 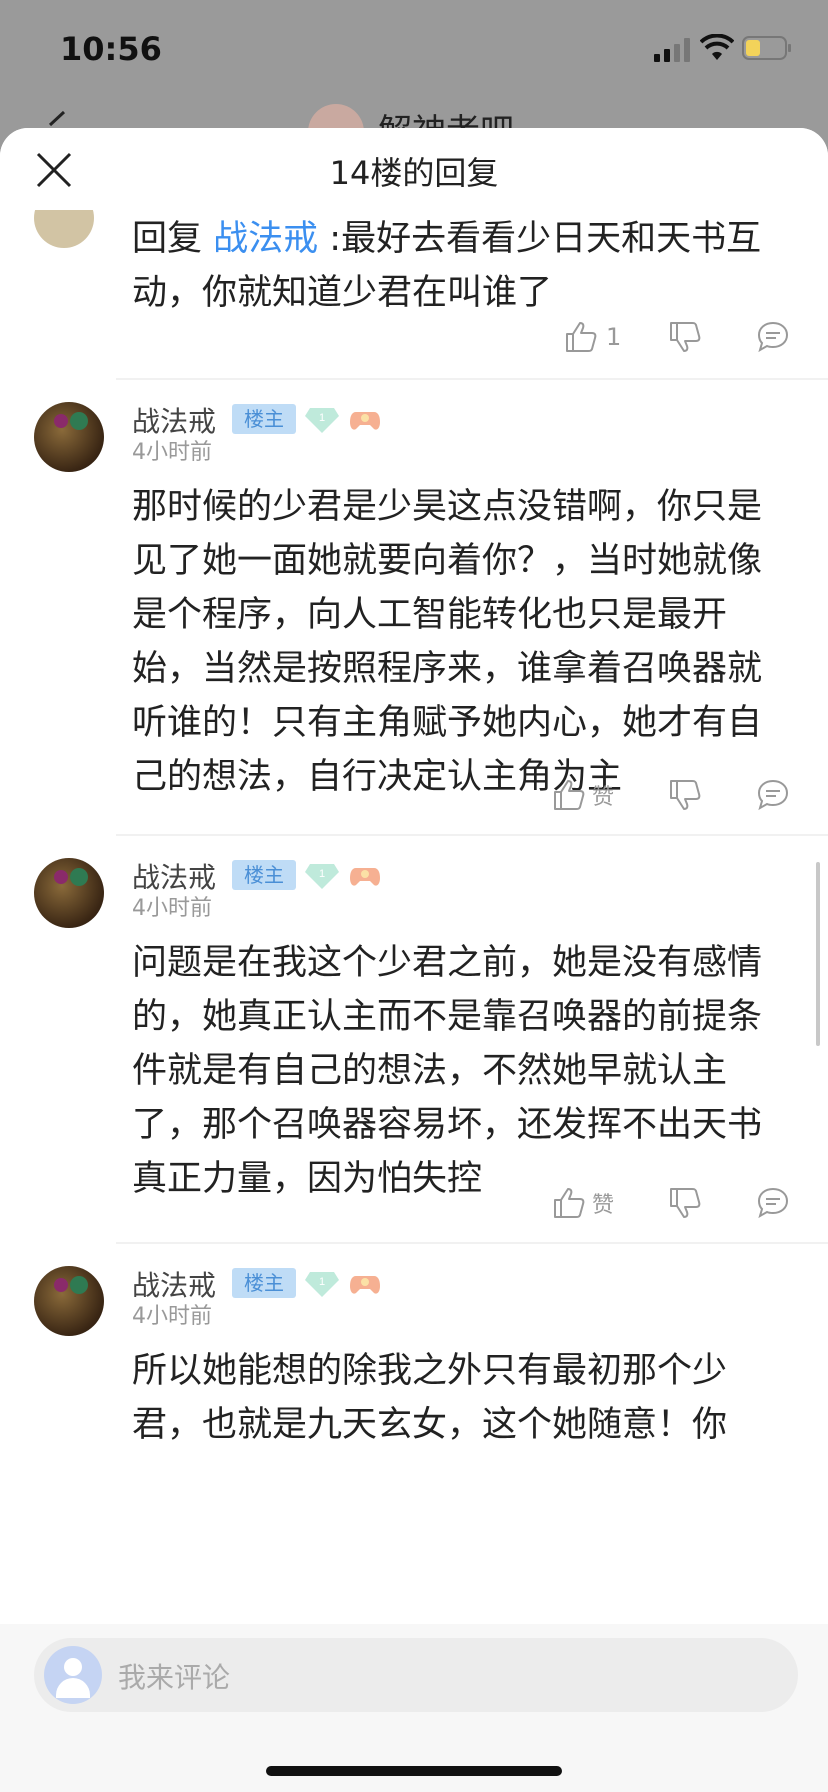 What do you see at coordinates (111, 49) in the screenshot?
I see `status-time: 10:56` at bounding box center [111, 49].